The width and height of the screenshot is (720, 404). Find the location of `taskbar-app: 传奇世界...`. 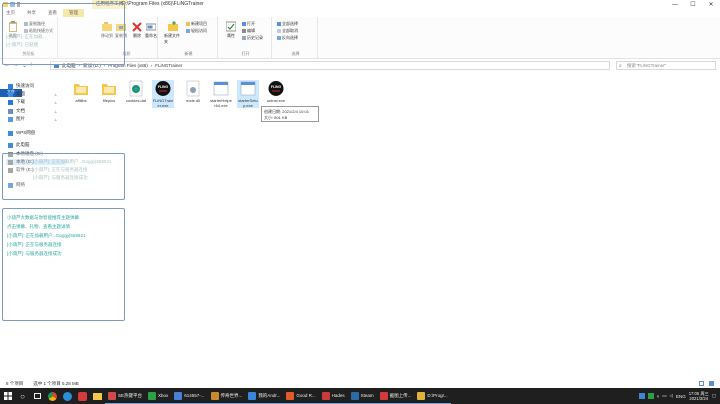

taskbar-app: 传奇世界... is located at coordinates (226, 396).